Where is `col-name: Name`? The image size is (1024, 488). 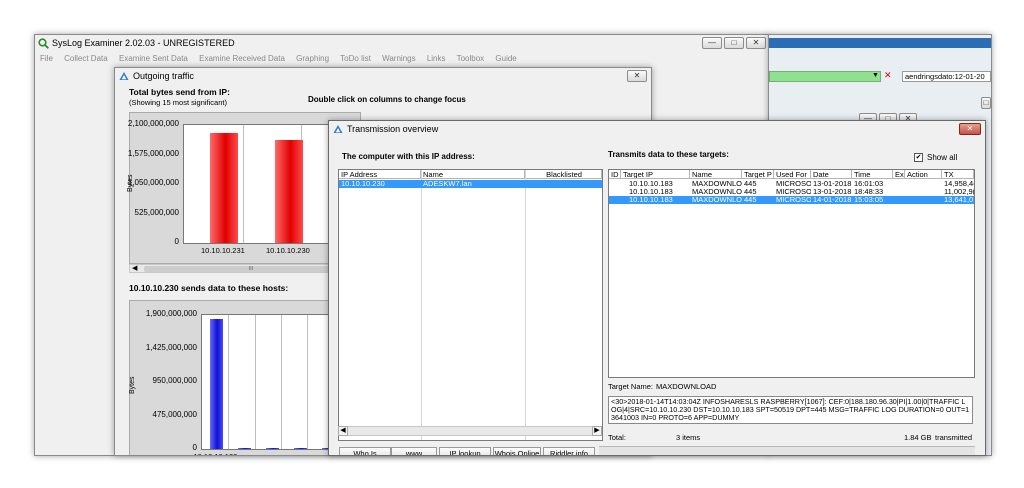
col-name: Name is located at coordinates (473, 174).